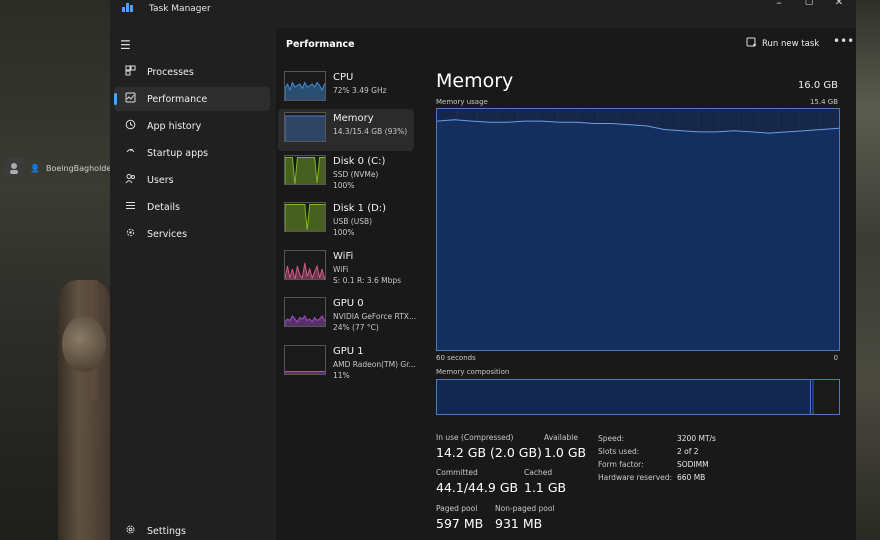 This screenshot has width=880, height=540. What do you see at coordinates (343, 77) in the screenshot?
I see `device-name: CPU` at bounding box center [343, 77].